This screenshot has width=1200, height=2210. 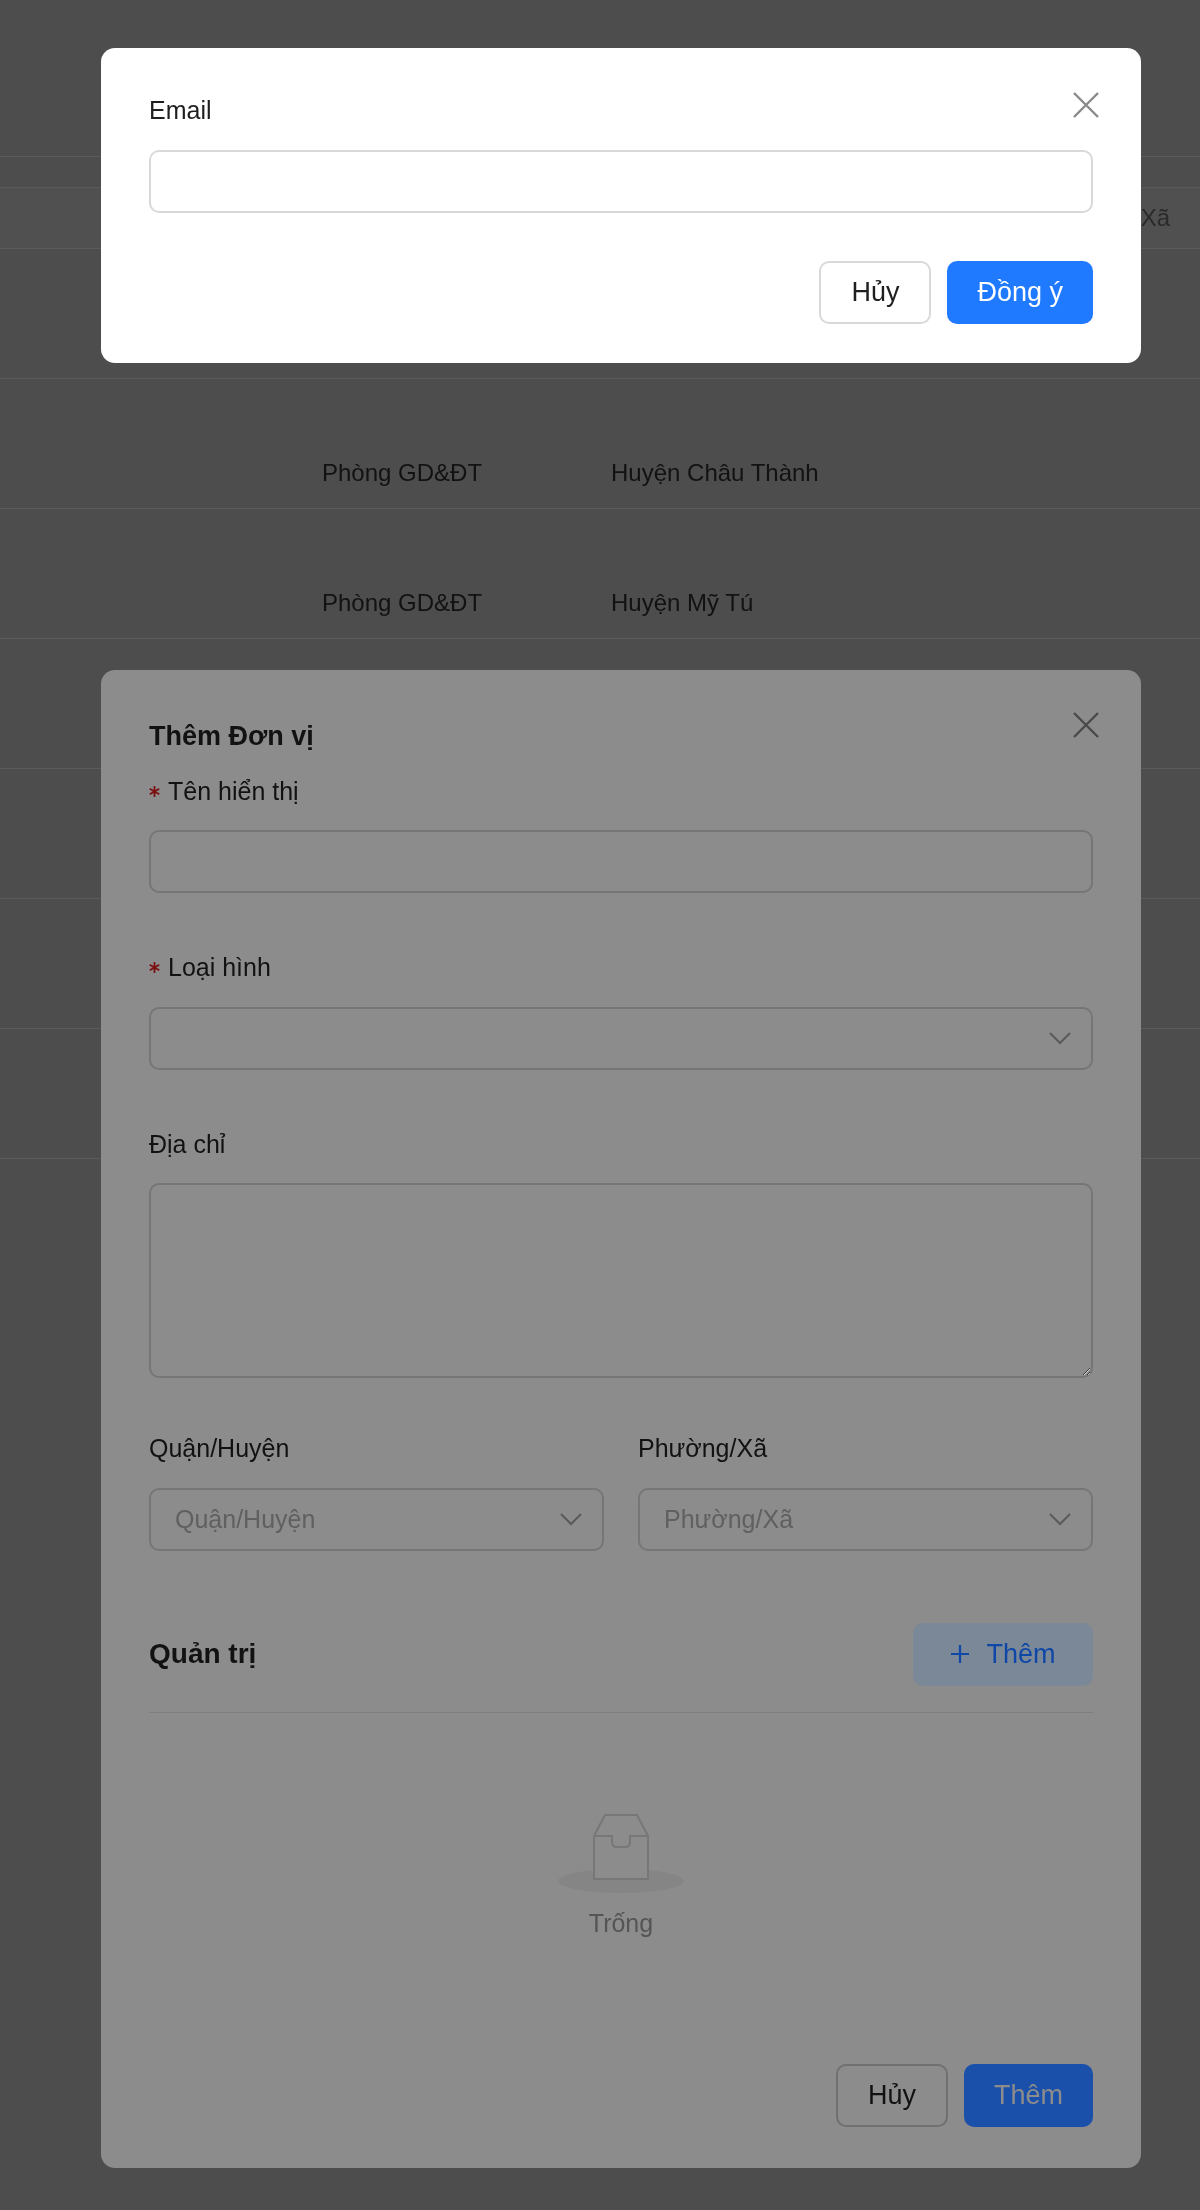 I want to click on field-label: Tên hiển thị, so click(x=233, y=791).